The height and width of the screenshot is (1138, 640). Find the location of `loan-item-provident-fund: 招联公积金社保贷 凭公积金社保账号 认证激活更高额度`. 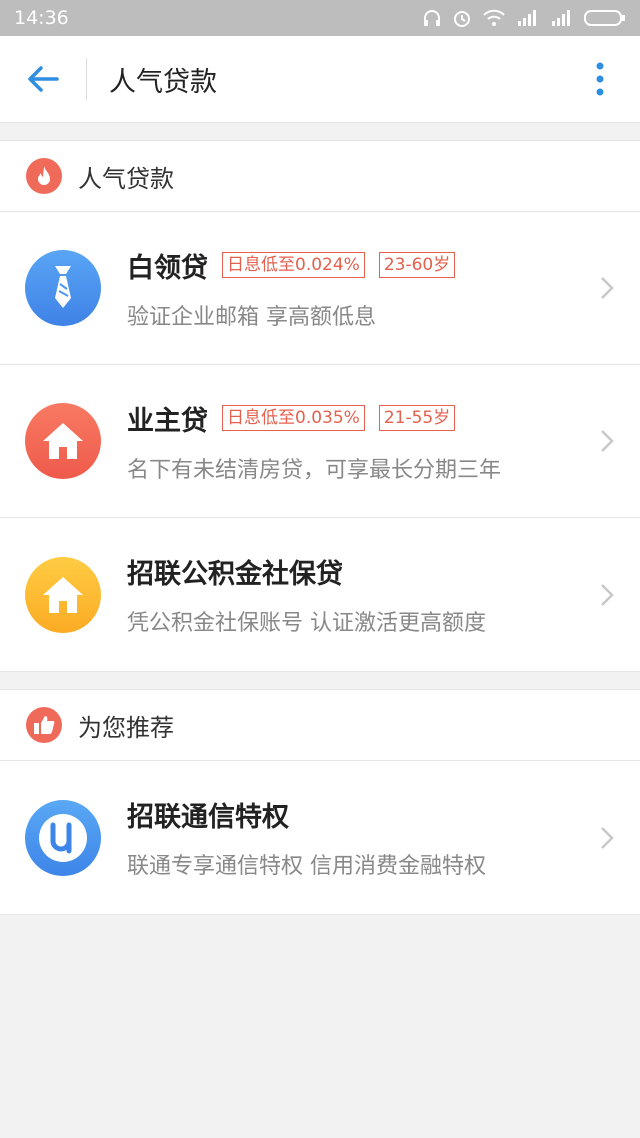

loan-item-provident-fund: 招联公积金社保贷 凭公积金社保账号 认证激活更高额度 is located at coordinates (320, 594).